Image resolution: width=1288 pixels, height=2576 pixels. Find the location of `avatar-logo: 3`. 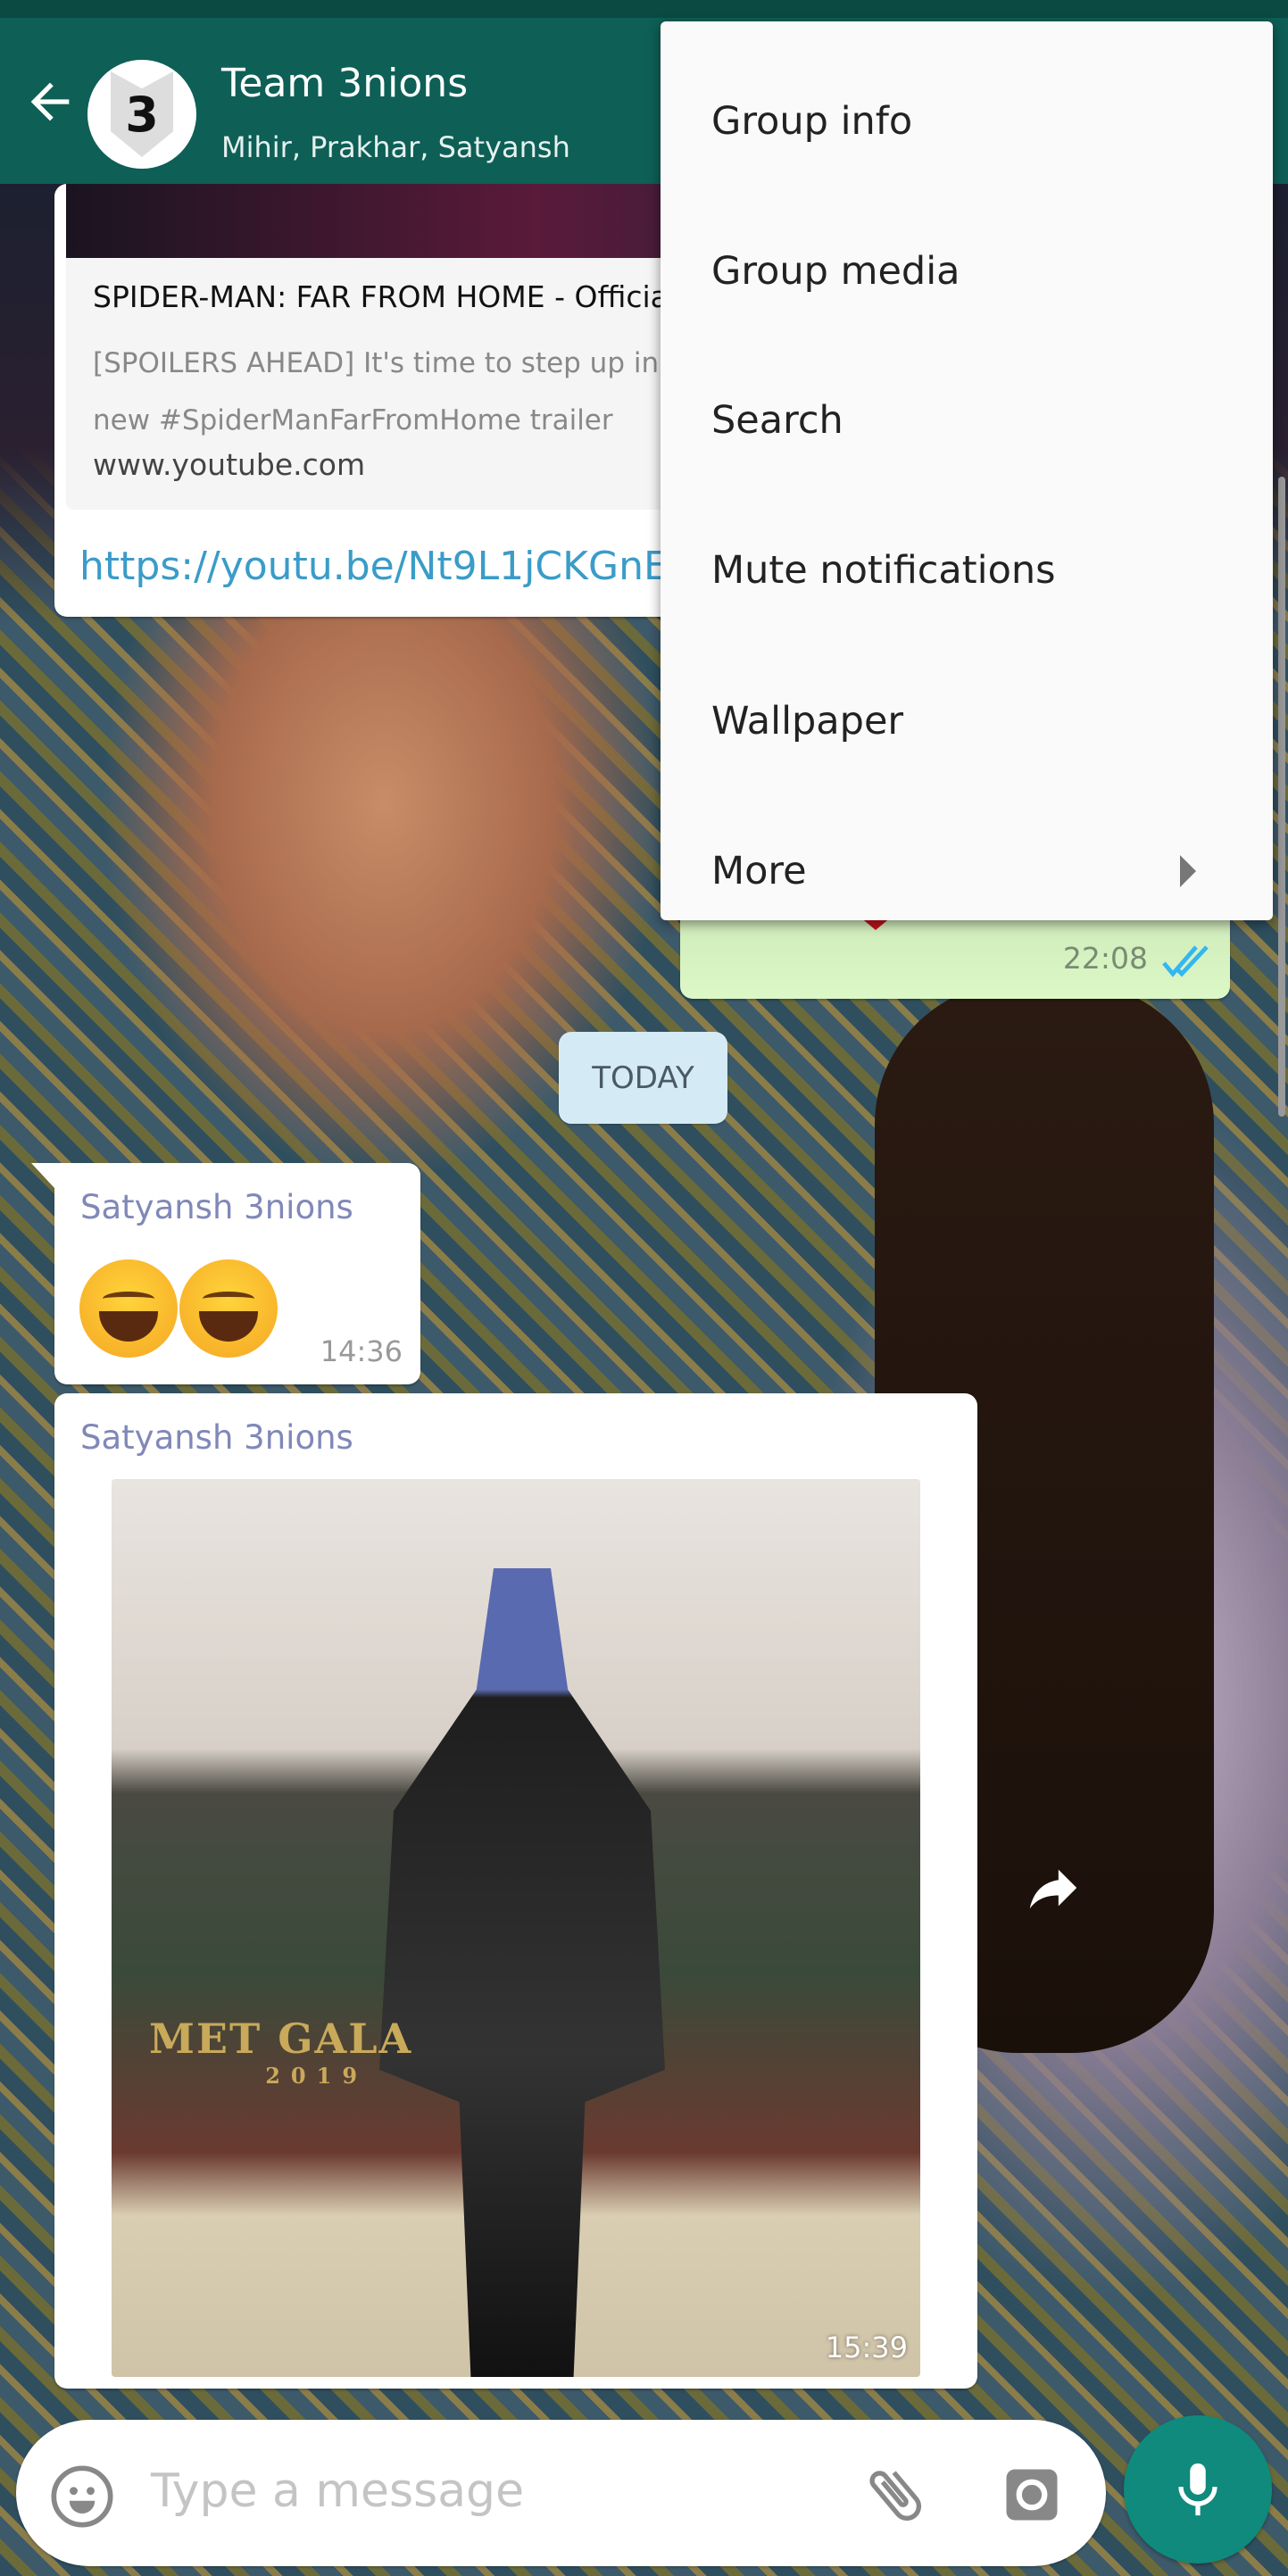

avatar-logo: 3 is located at coordinates (142, 114).